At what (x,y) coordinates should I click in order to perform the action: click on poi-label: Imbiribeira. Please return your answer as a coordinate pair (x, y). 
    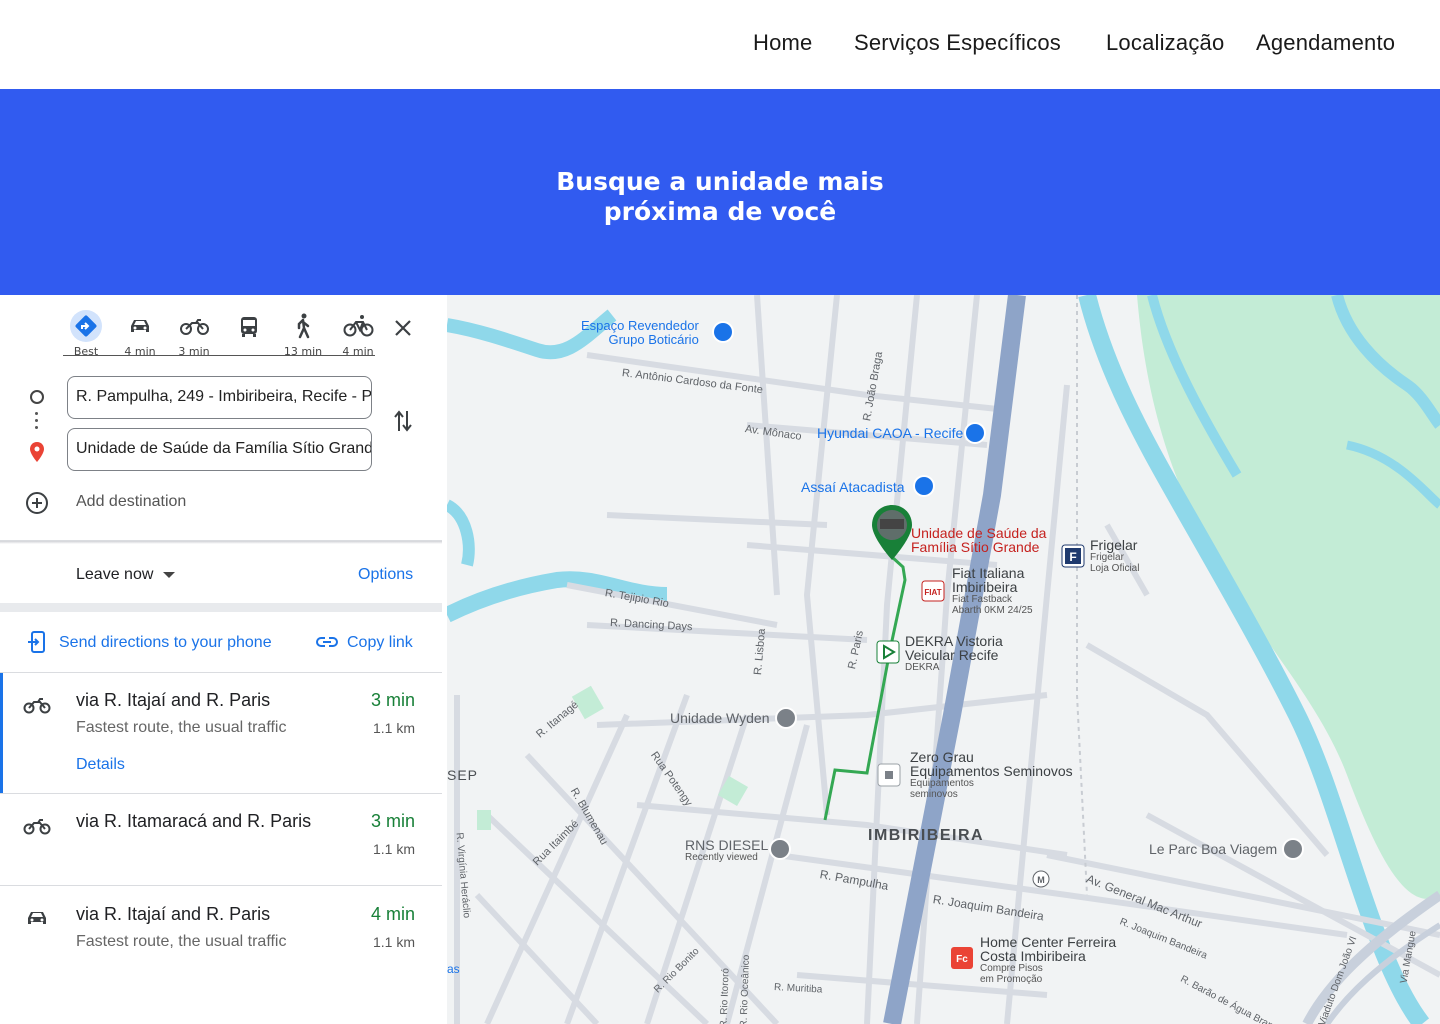
    Looking at the image, I should click on (985, 587).